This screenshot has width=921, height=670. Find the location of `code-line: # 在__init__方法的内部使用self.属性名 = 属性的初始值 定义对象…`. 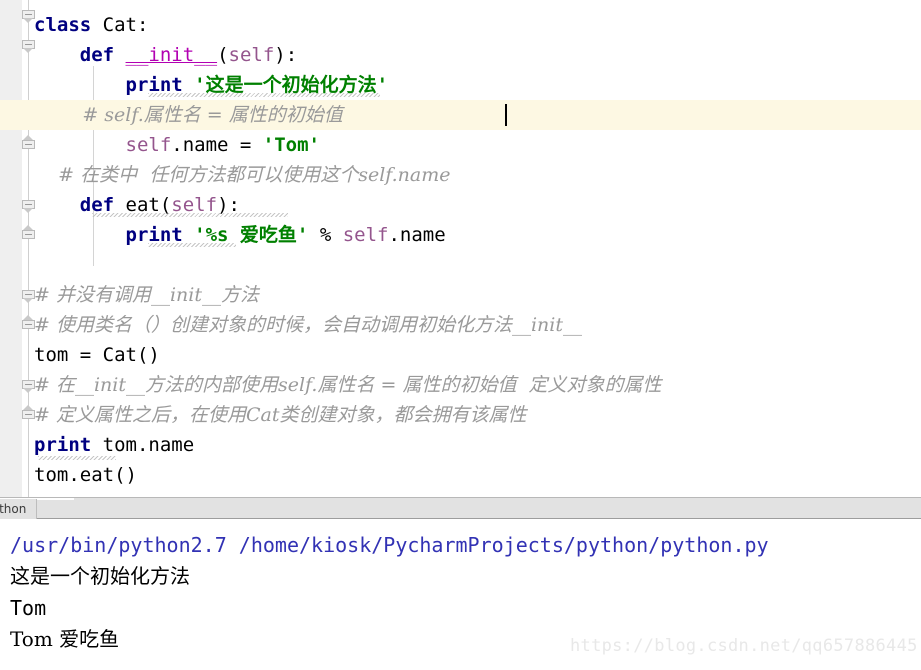

code-line: # 在__init__方法的内部使用self.属性名 = 属性的初始值 定义对象… is located at coordinates (348, 385).